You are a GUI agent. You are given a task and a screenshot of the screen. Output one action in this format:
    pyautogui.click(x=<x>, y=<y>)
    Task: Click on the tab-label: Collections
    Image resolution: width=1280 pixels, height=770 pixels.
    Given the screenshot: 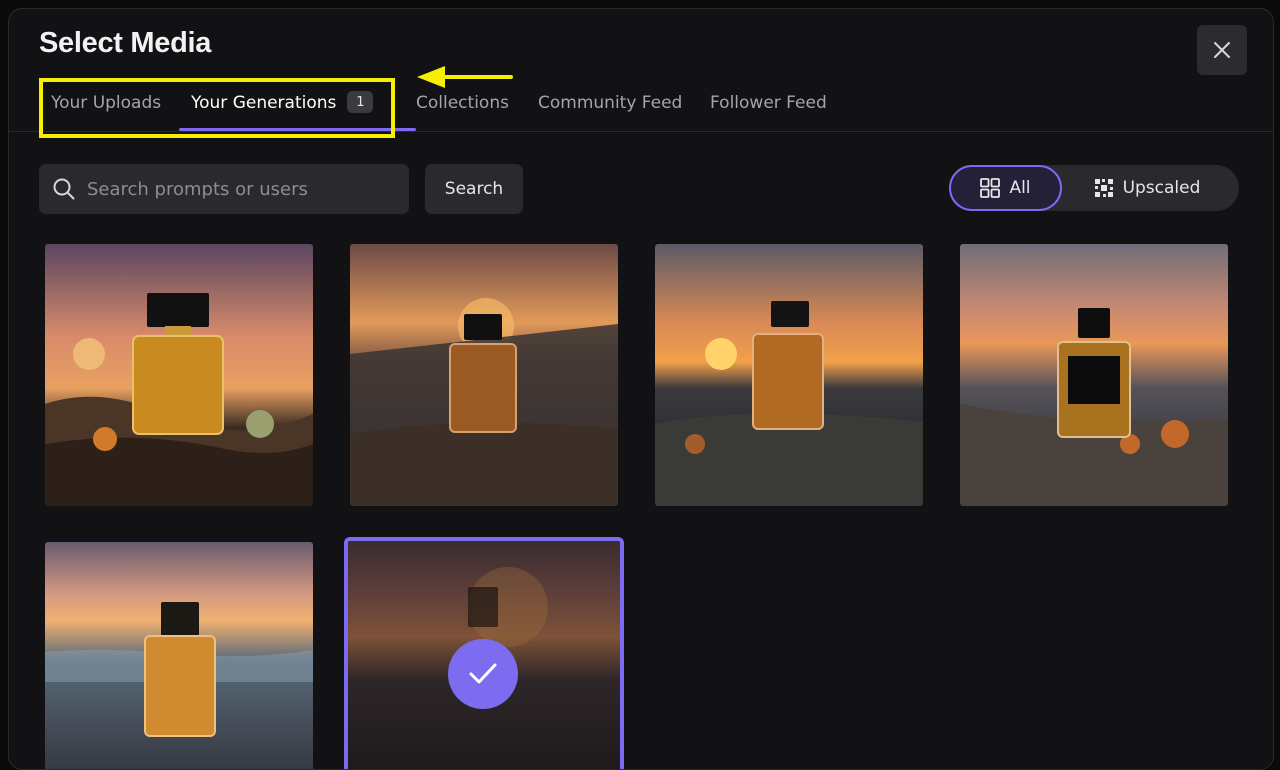 What is the action you would take?
    pyautogui.click(x=462, y=103)
    